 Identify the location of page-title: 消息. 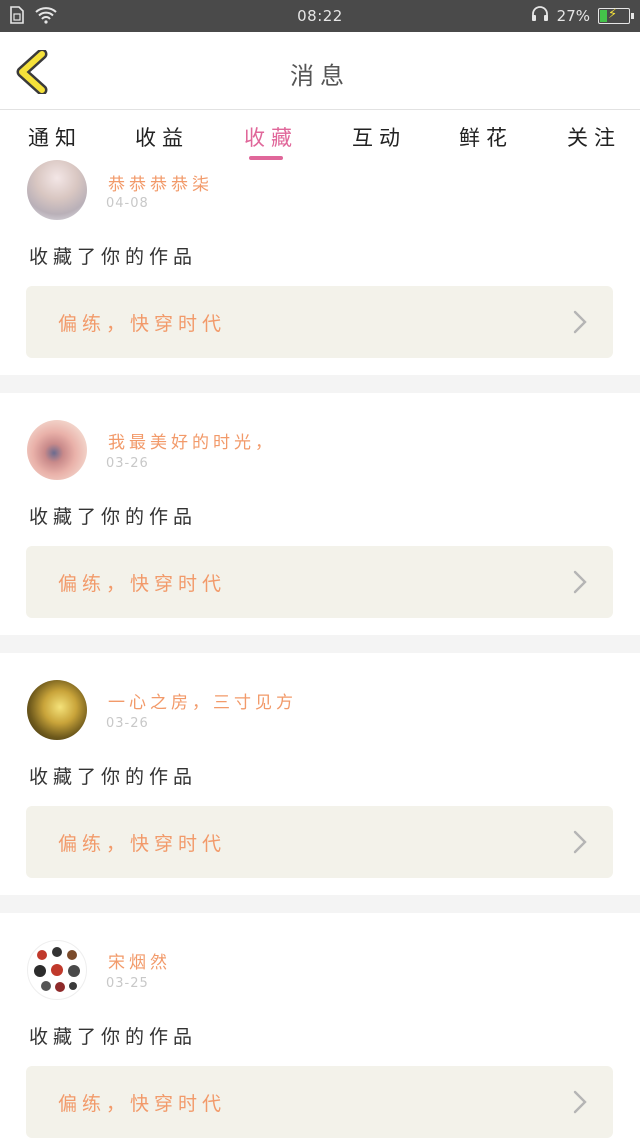
(320, 76).